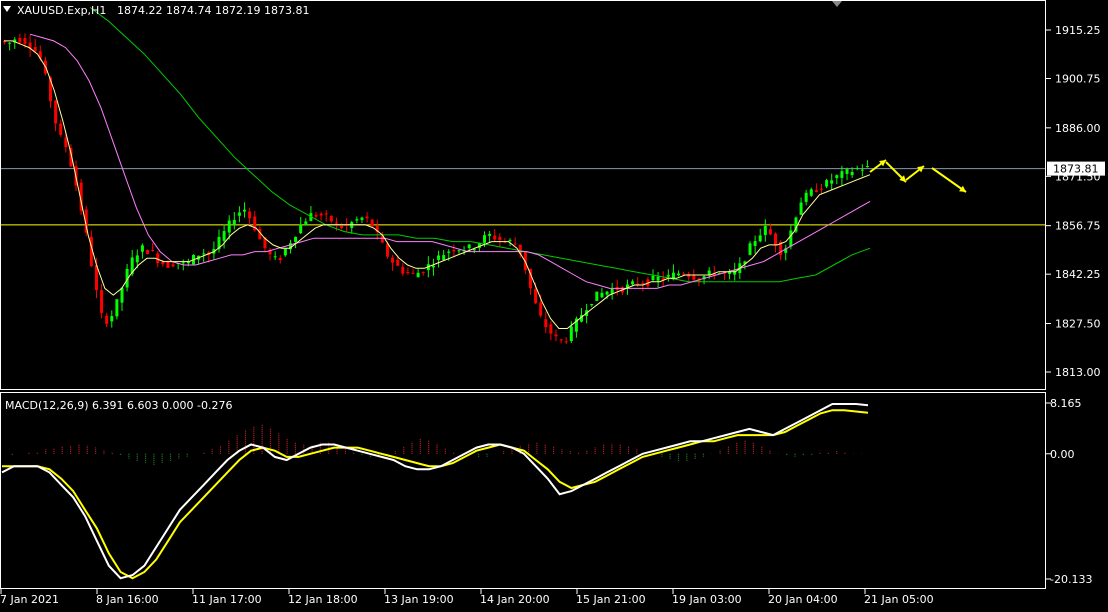 Image resolution: width=1108 pixels, height=612 pixels. I want to click on time-tick-label: 8 Jan 16:00, so click(127, 599).